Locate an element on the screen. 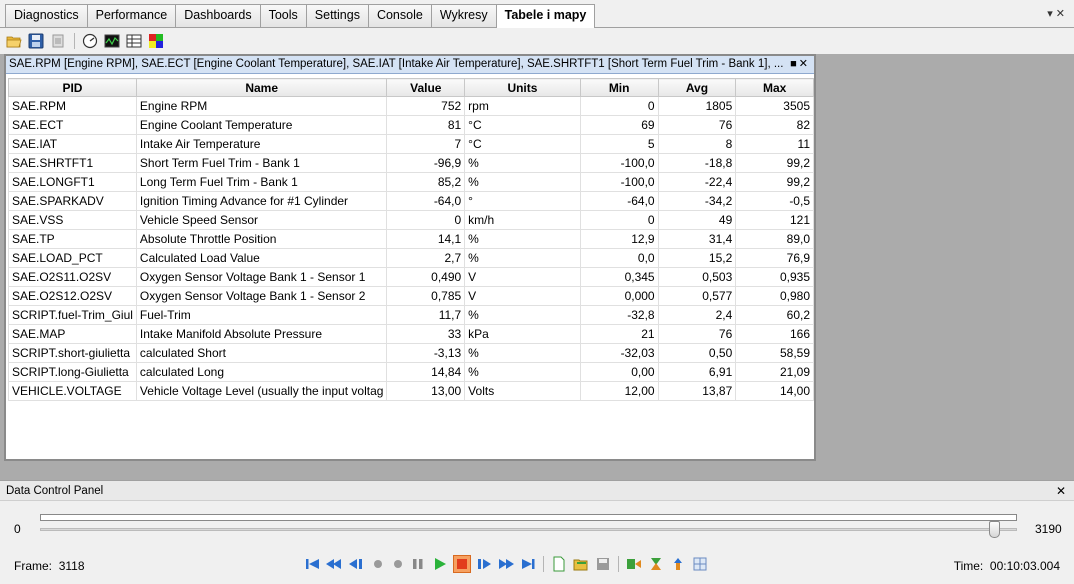 Image resolution: width=1074 pixels, height=584 pixels. cell-value: 85,2 is located at coordinates (426, 182).